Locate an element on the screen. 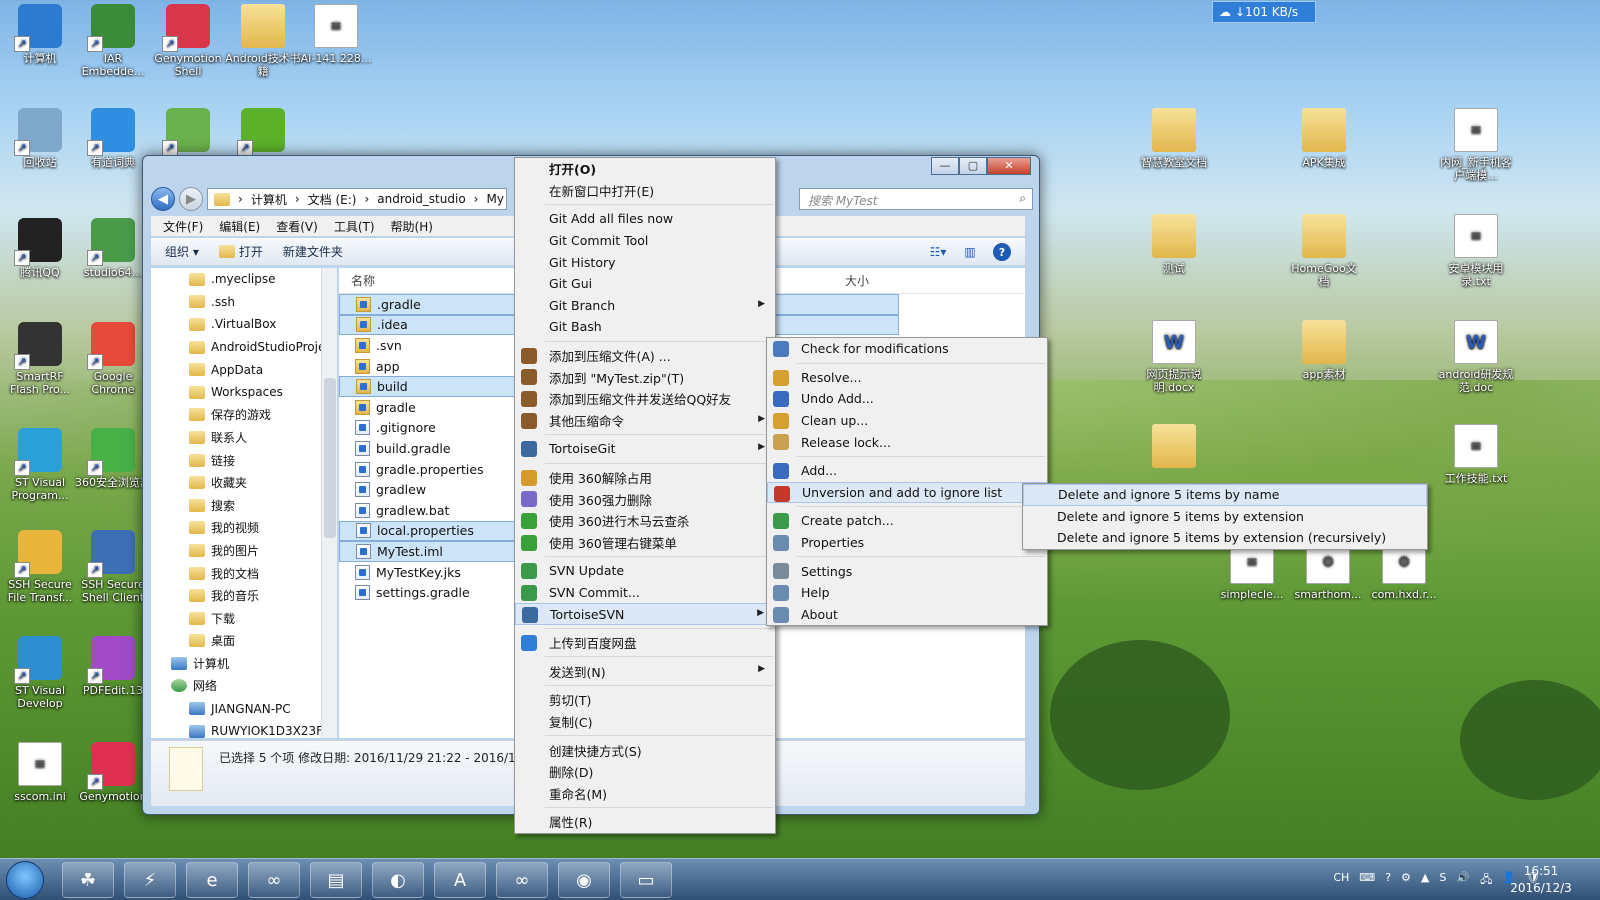 The width and height of the screenshot is (1600, 900). tray-icon: ⚙ is located at coordinates (1406, 880).